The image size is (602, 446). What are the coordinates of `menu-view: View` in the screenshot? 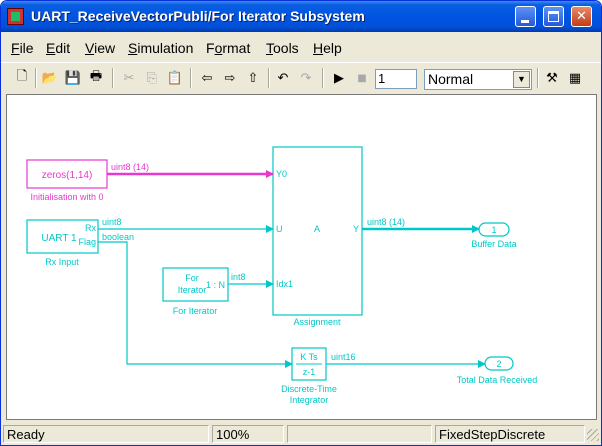 It's located at (100, 48).